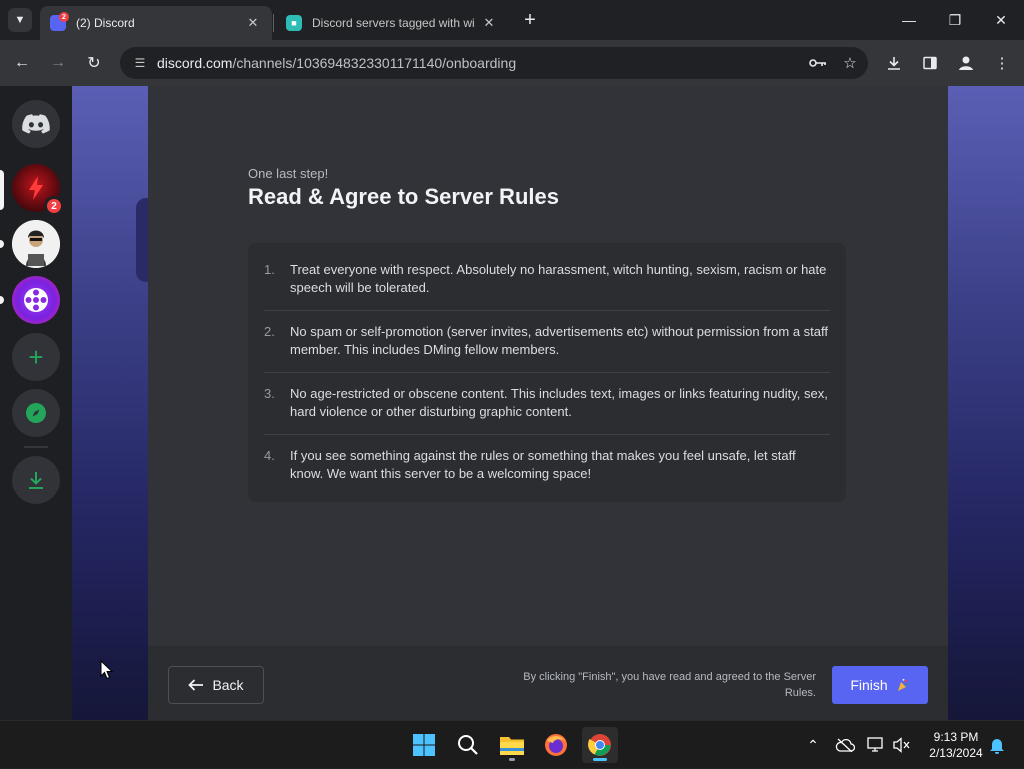 This screenshot has width=1024, height=769. What do you see at coordinates (140, 63) in the screenshot?
I see `site-info-icon: ☰` at bounding box center [140, 63].